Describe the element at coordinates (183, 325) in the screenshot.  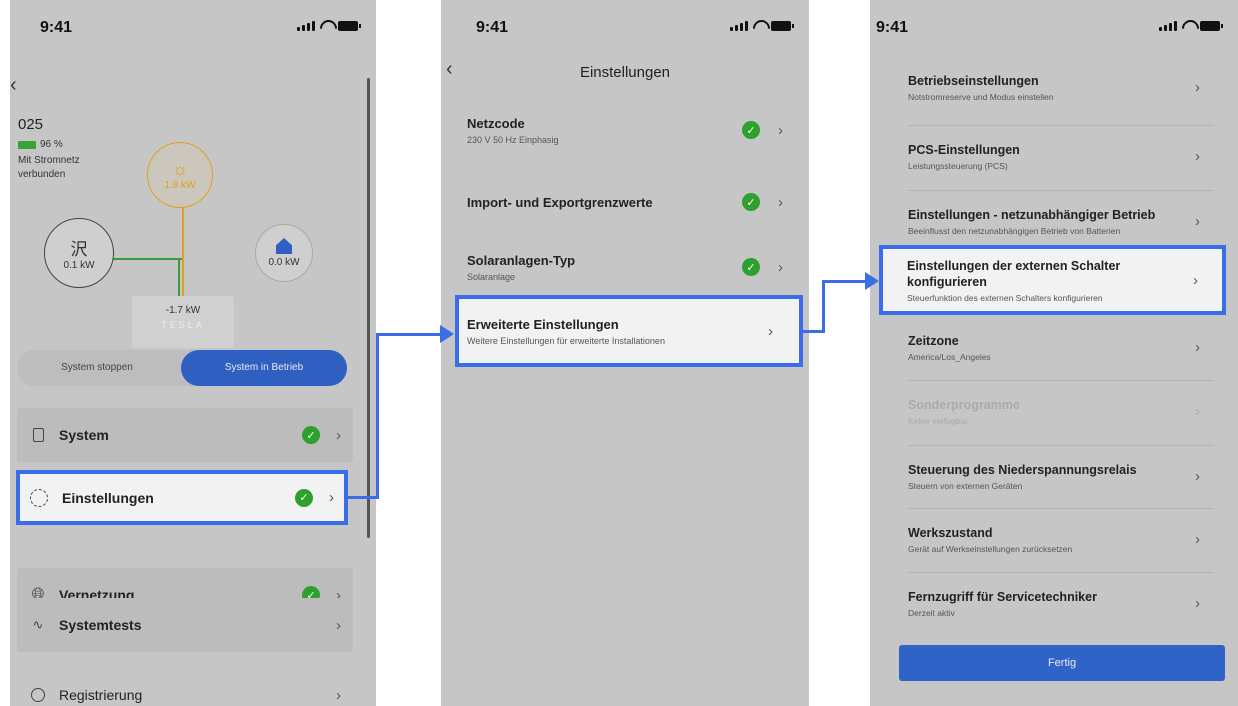
I see `tesla-logo: TESLA` at that location.